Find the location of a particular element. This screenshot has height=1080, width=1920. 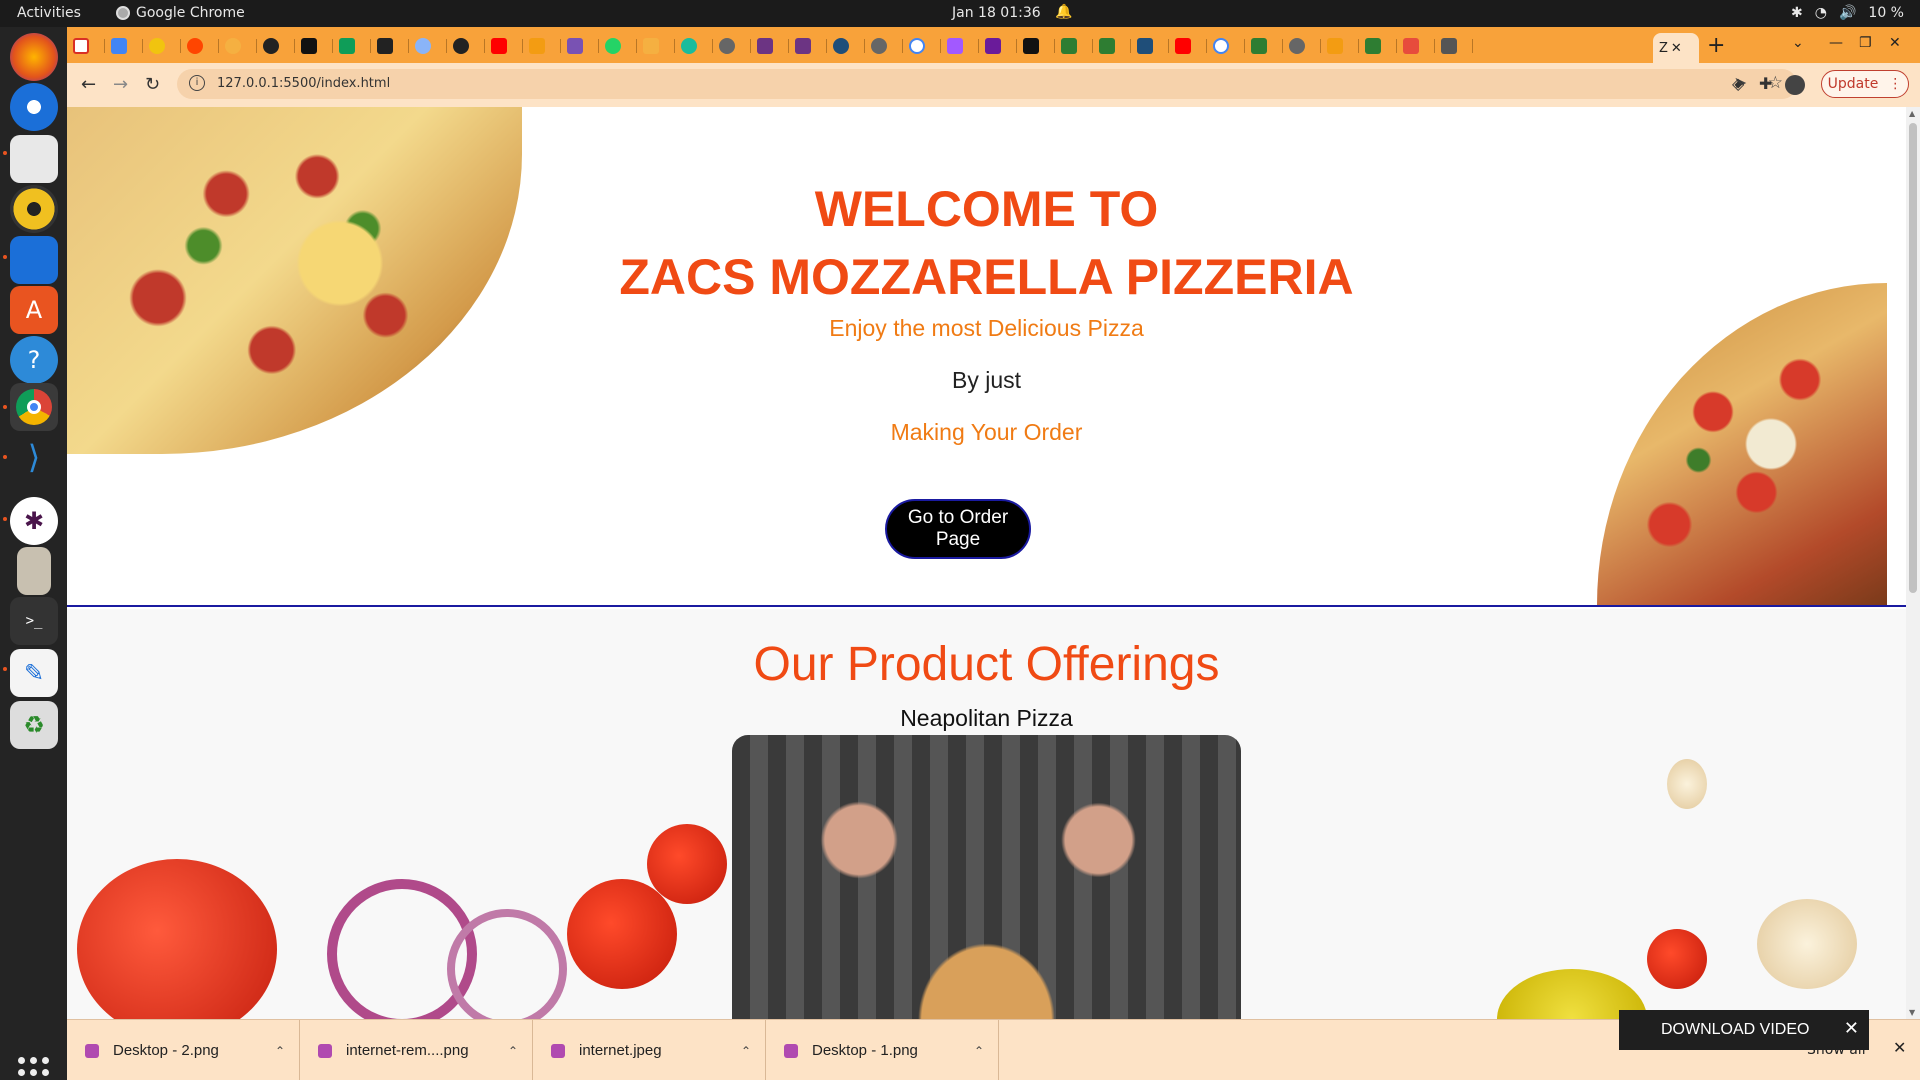

tomato-image is located at coordinates (1677, 959).